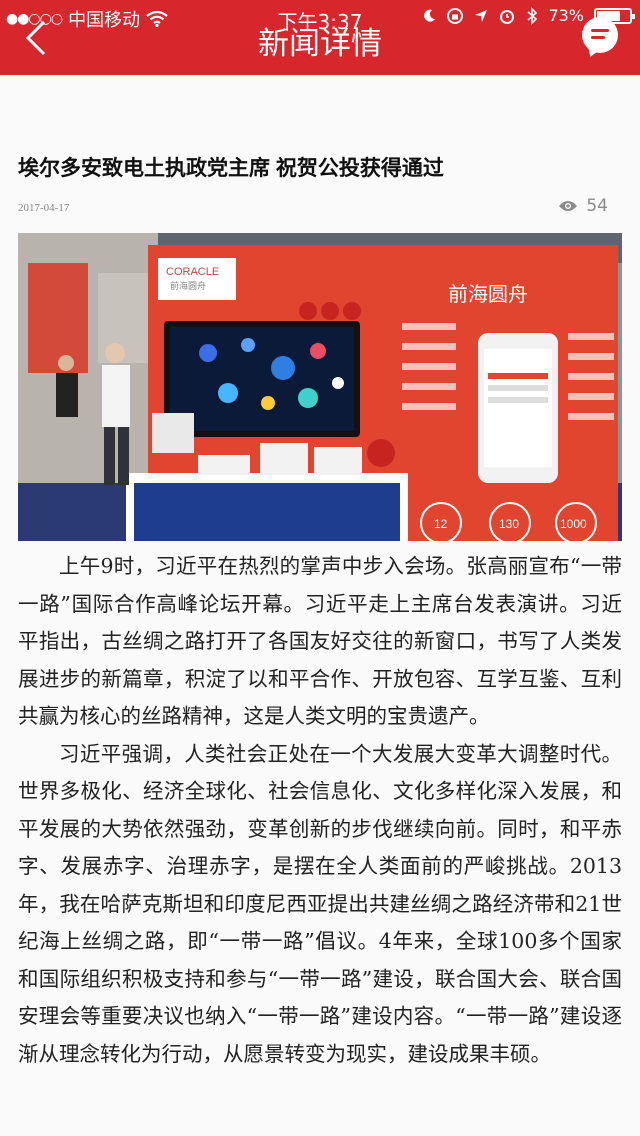 This screenshot has height=1136, width=640. I want to click on photo-stat-3: 1000, so click(573, 524).